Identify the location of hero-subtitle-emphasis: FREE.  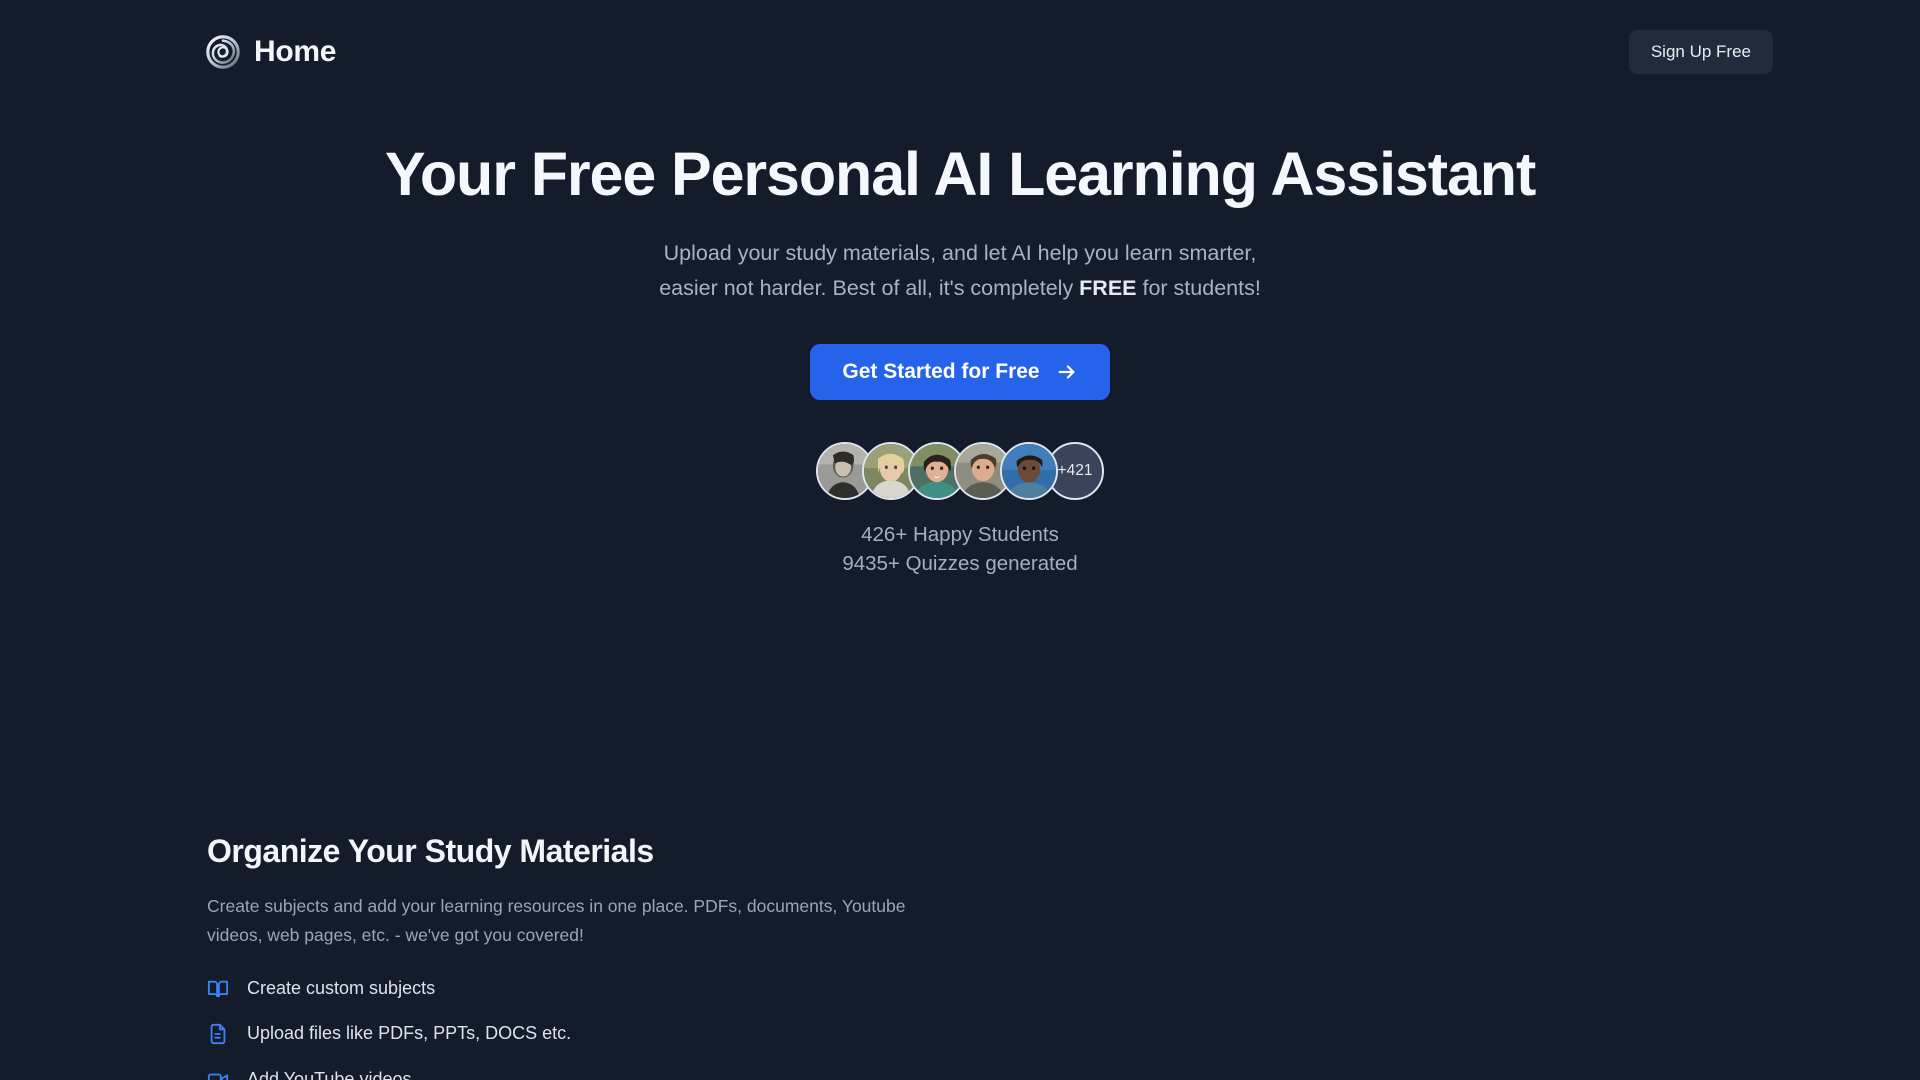
(1108, 288).